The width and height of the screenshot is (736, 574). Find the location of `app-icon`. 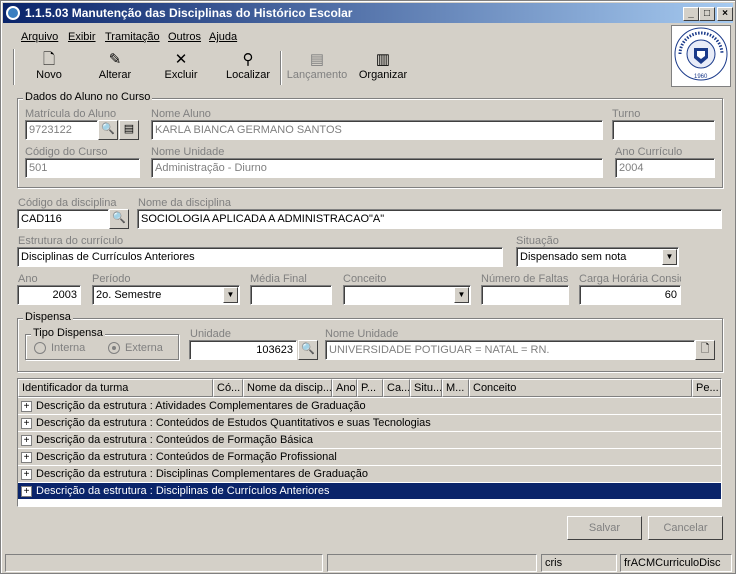

app-icon is located at coordinates (13, 13).